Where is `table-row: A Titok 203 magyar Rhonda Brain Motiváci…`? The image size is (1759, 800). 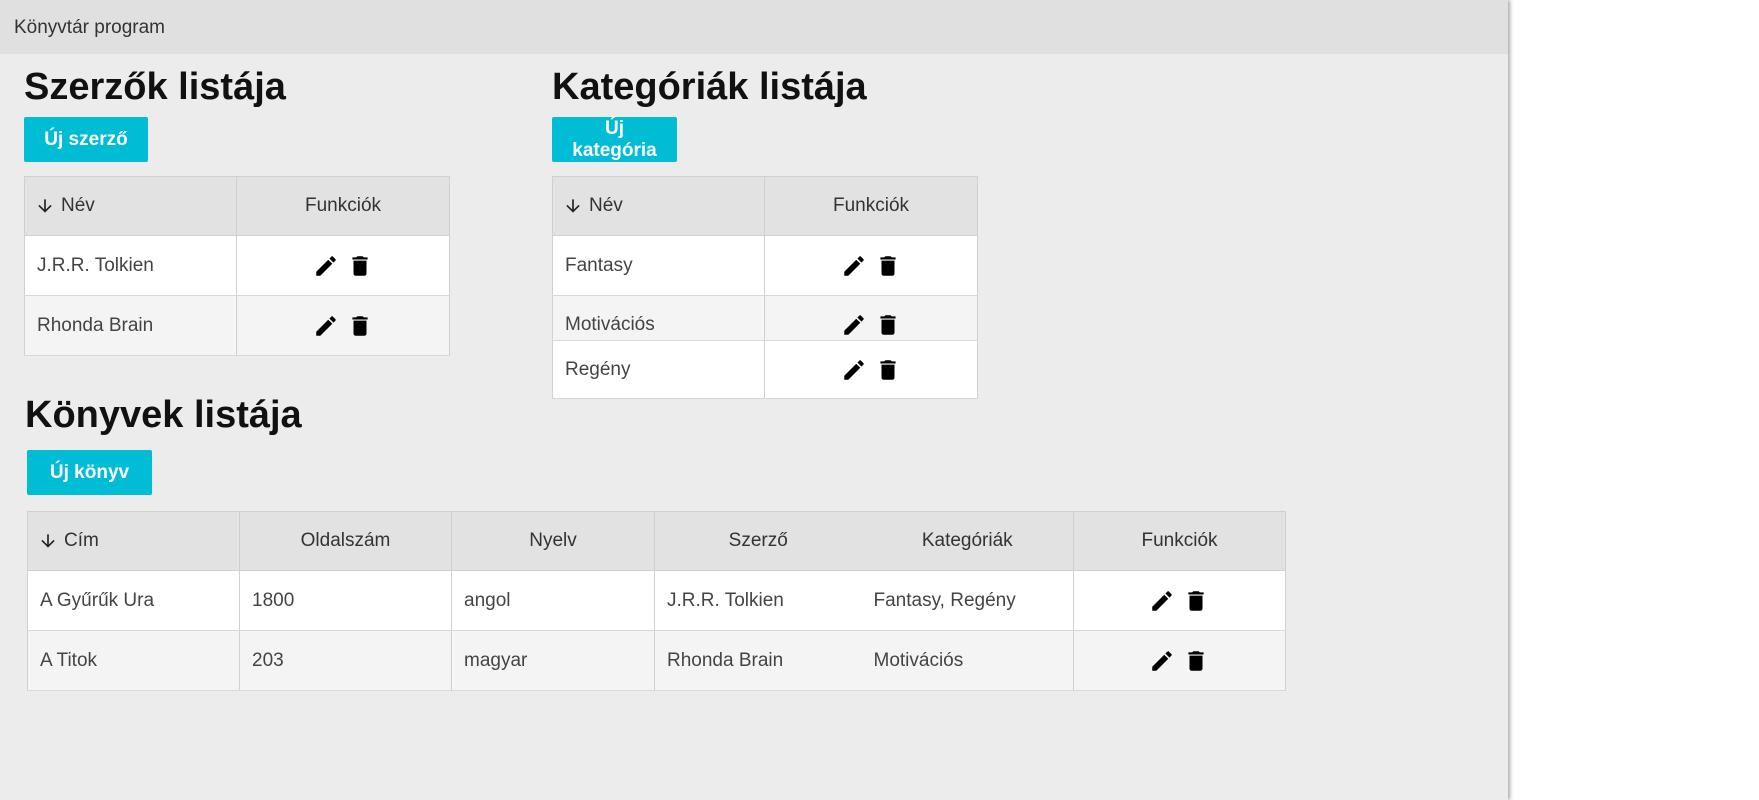 table-row: A Titok 203 magyar Rhonda Brain Motiváci… is located at coordinates (656, 660).